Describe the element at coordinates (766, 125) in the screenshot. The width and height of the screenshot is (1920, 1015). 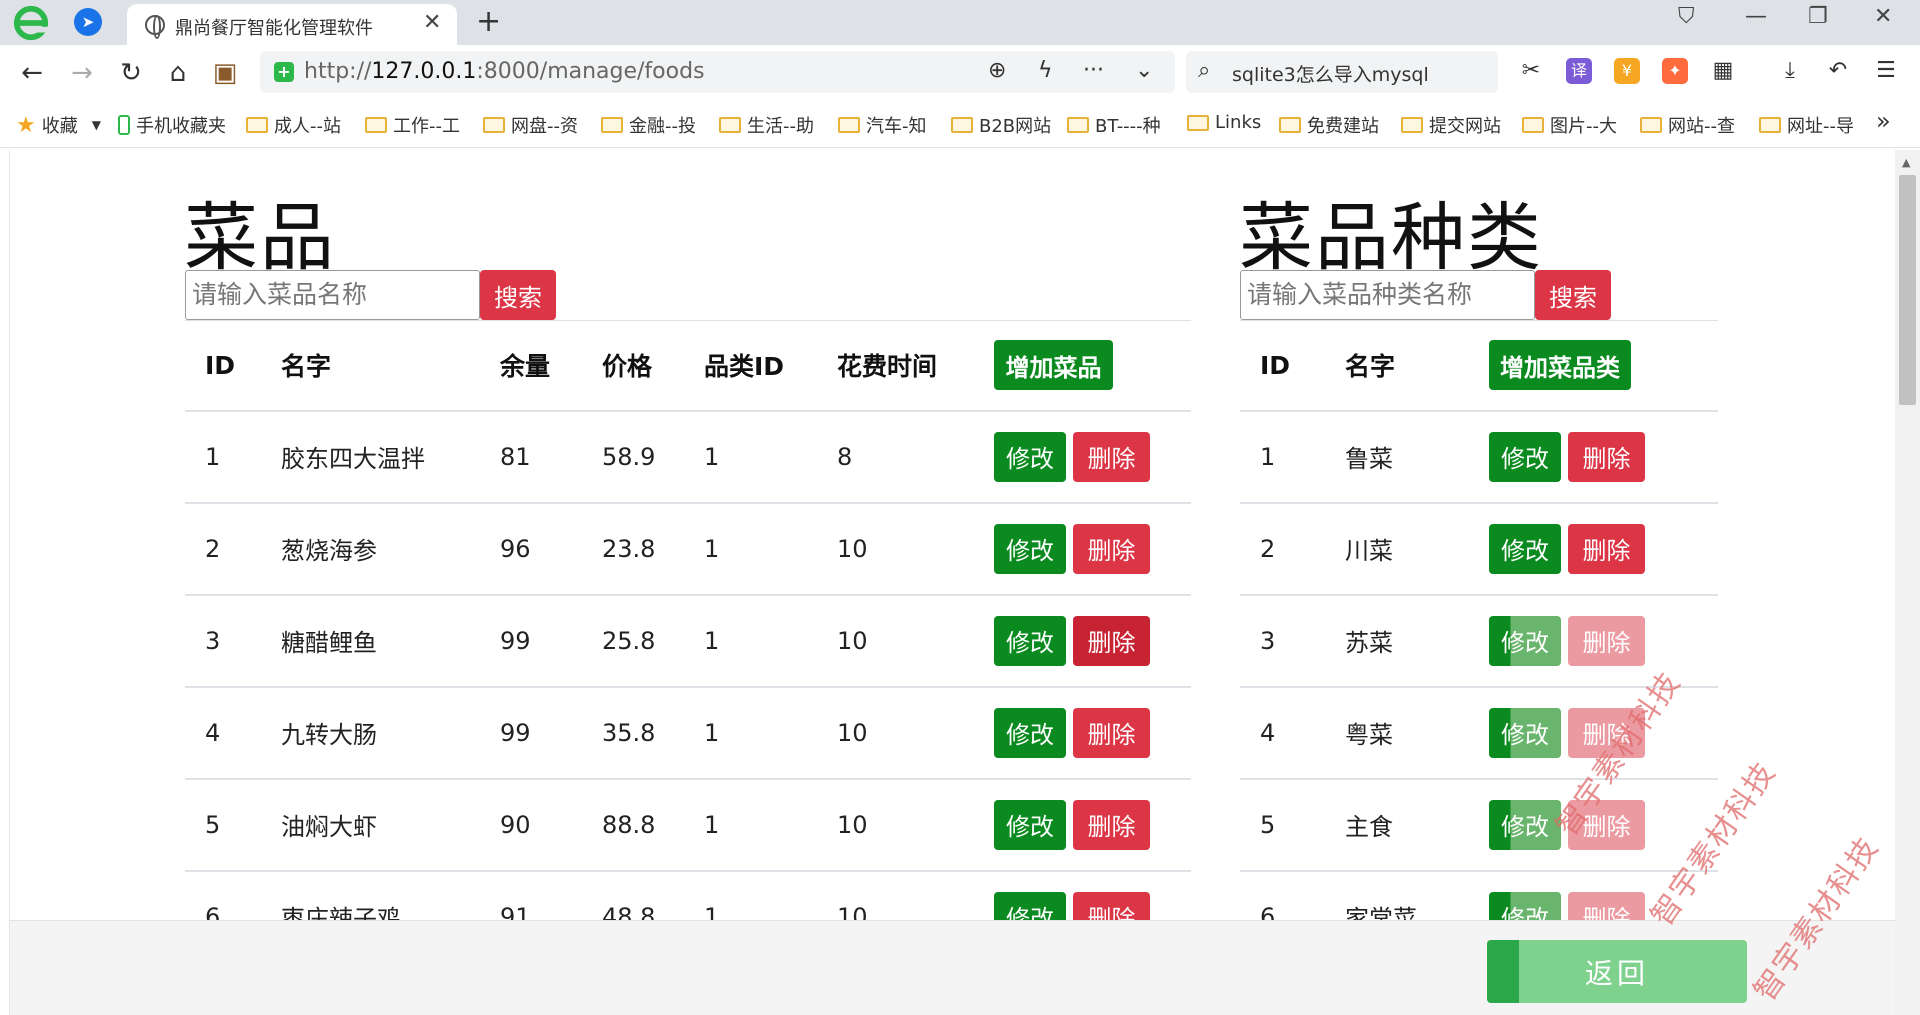
I see `bookmark-folder: 生活--助` at that location.